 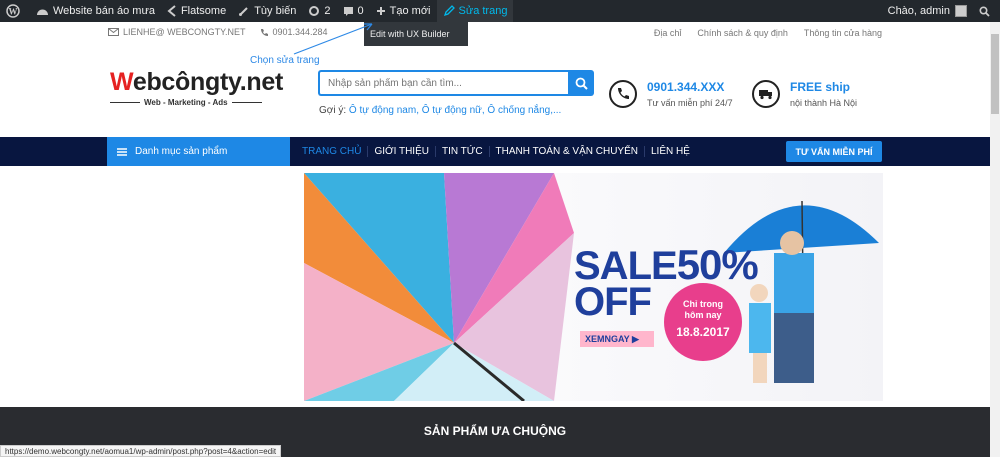 What do you see at coordinates (184, 32) in the screenshot?
I see `email-text: LIENHE@ WEBCONGTY.NET` at bounding box center [184, 32].